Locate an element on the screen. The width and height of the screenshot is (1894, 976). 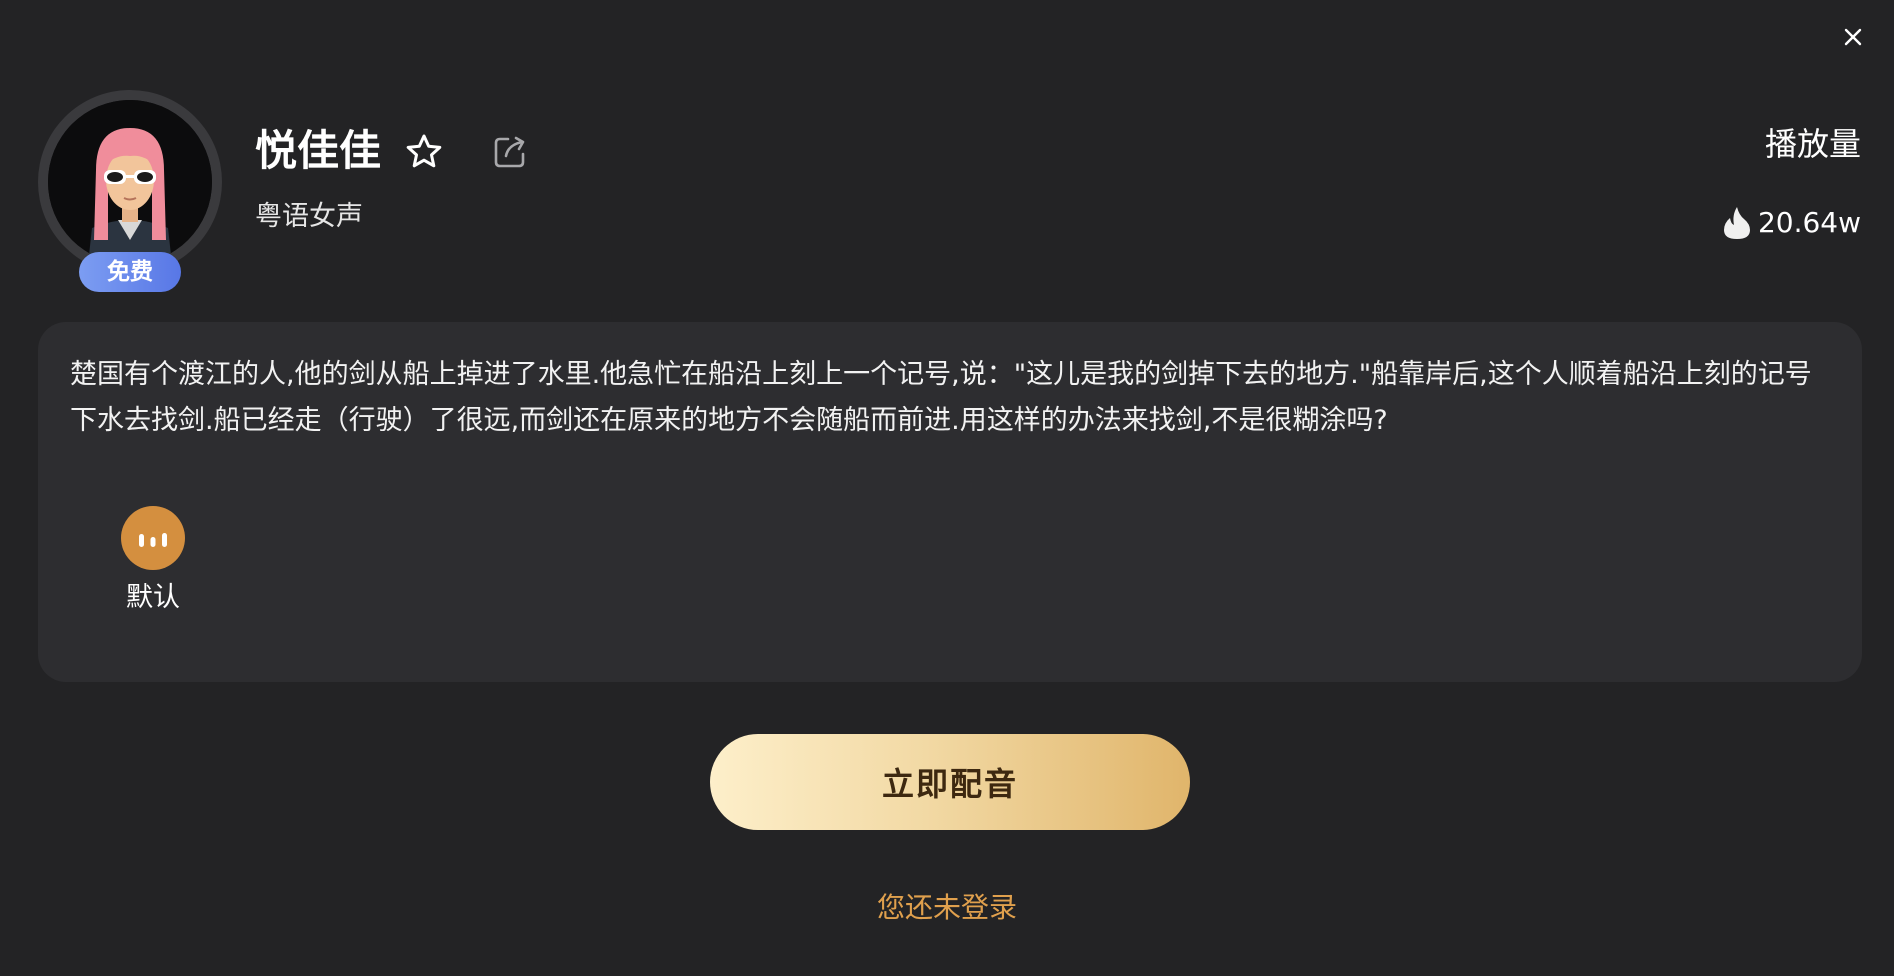
voice-avatar-container: 免费 is located at coordinates (130, 191).